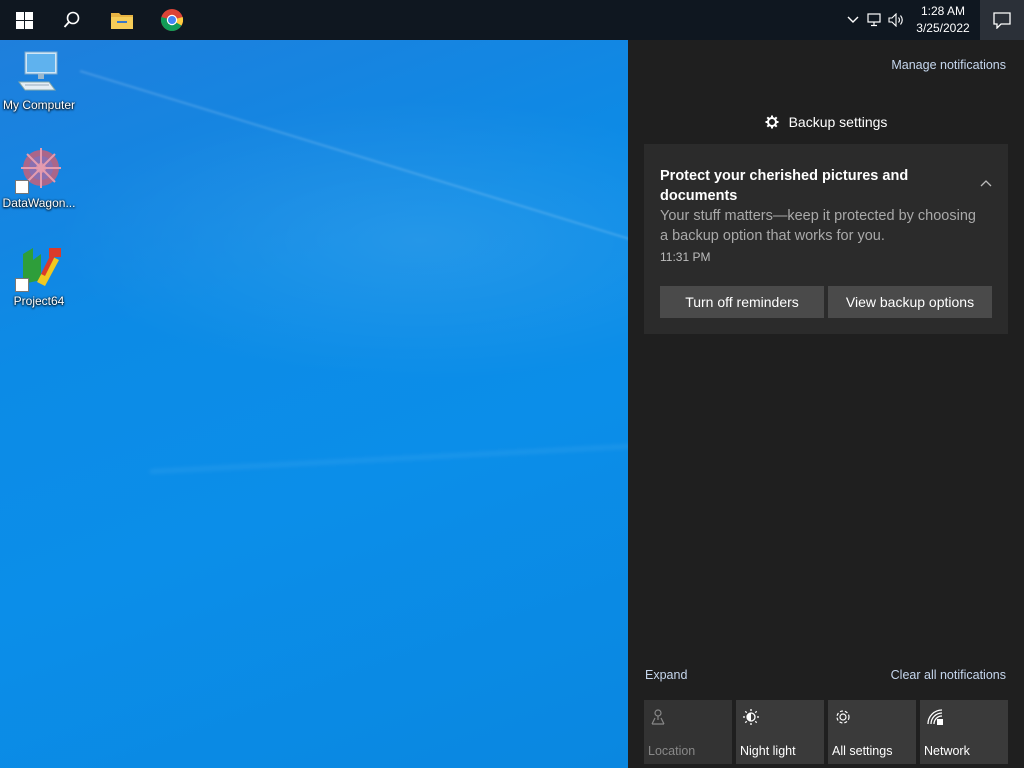  I want to click on computer-icon, so click(39, 72).